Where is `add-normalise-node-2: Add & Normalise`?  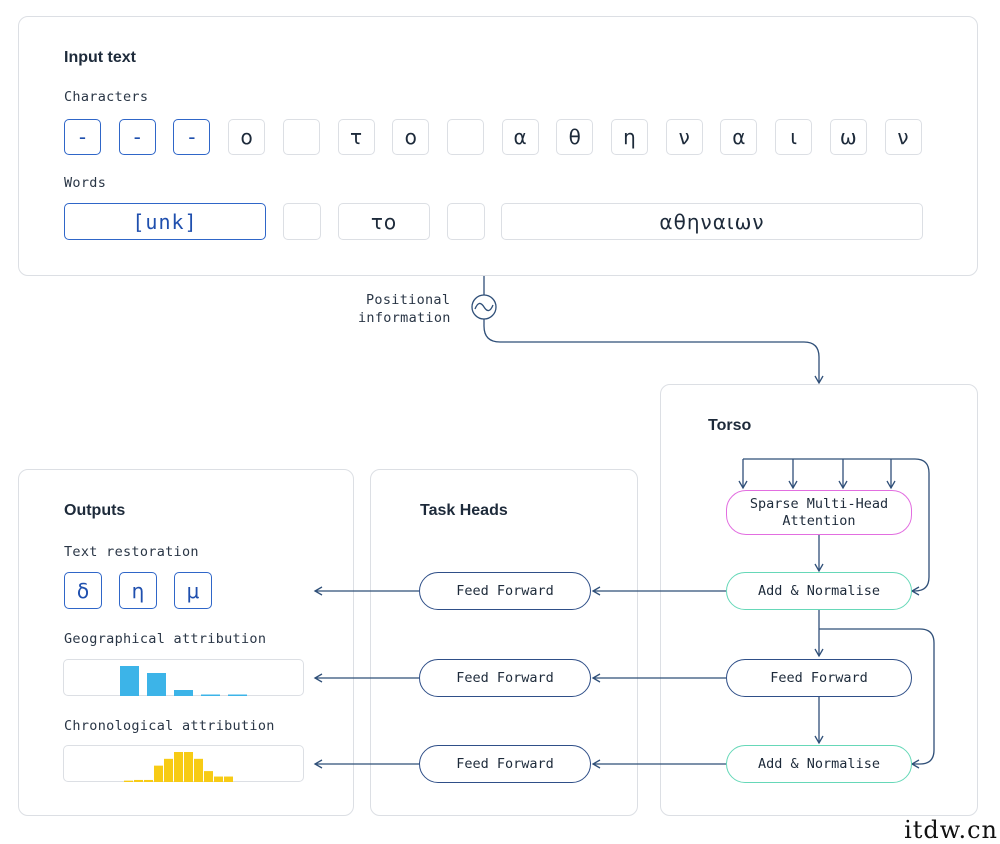 add-normalise-node-2: Add & Normalise is located at coordinates (819, 764).